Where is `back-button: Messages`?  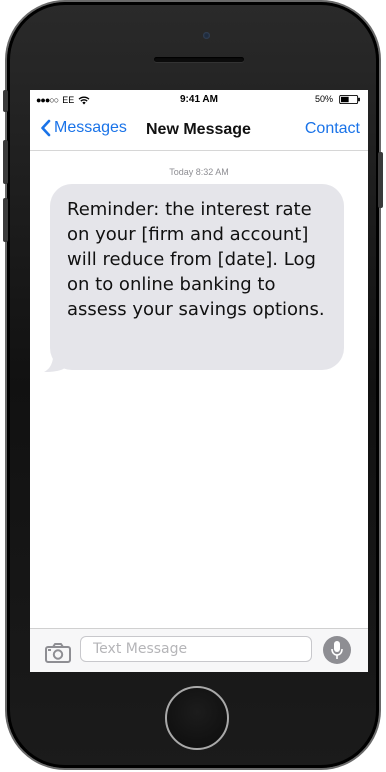
back-button: Messages is located at coordinates (83, 128).